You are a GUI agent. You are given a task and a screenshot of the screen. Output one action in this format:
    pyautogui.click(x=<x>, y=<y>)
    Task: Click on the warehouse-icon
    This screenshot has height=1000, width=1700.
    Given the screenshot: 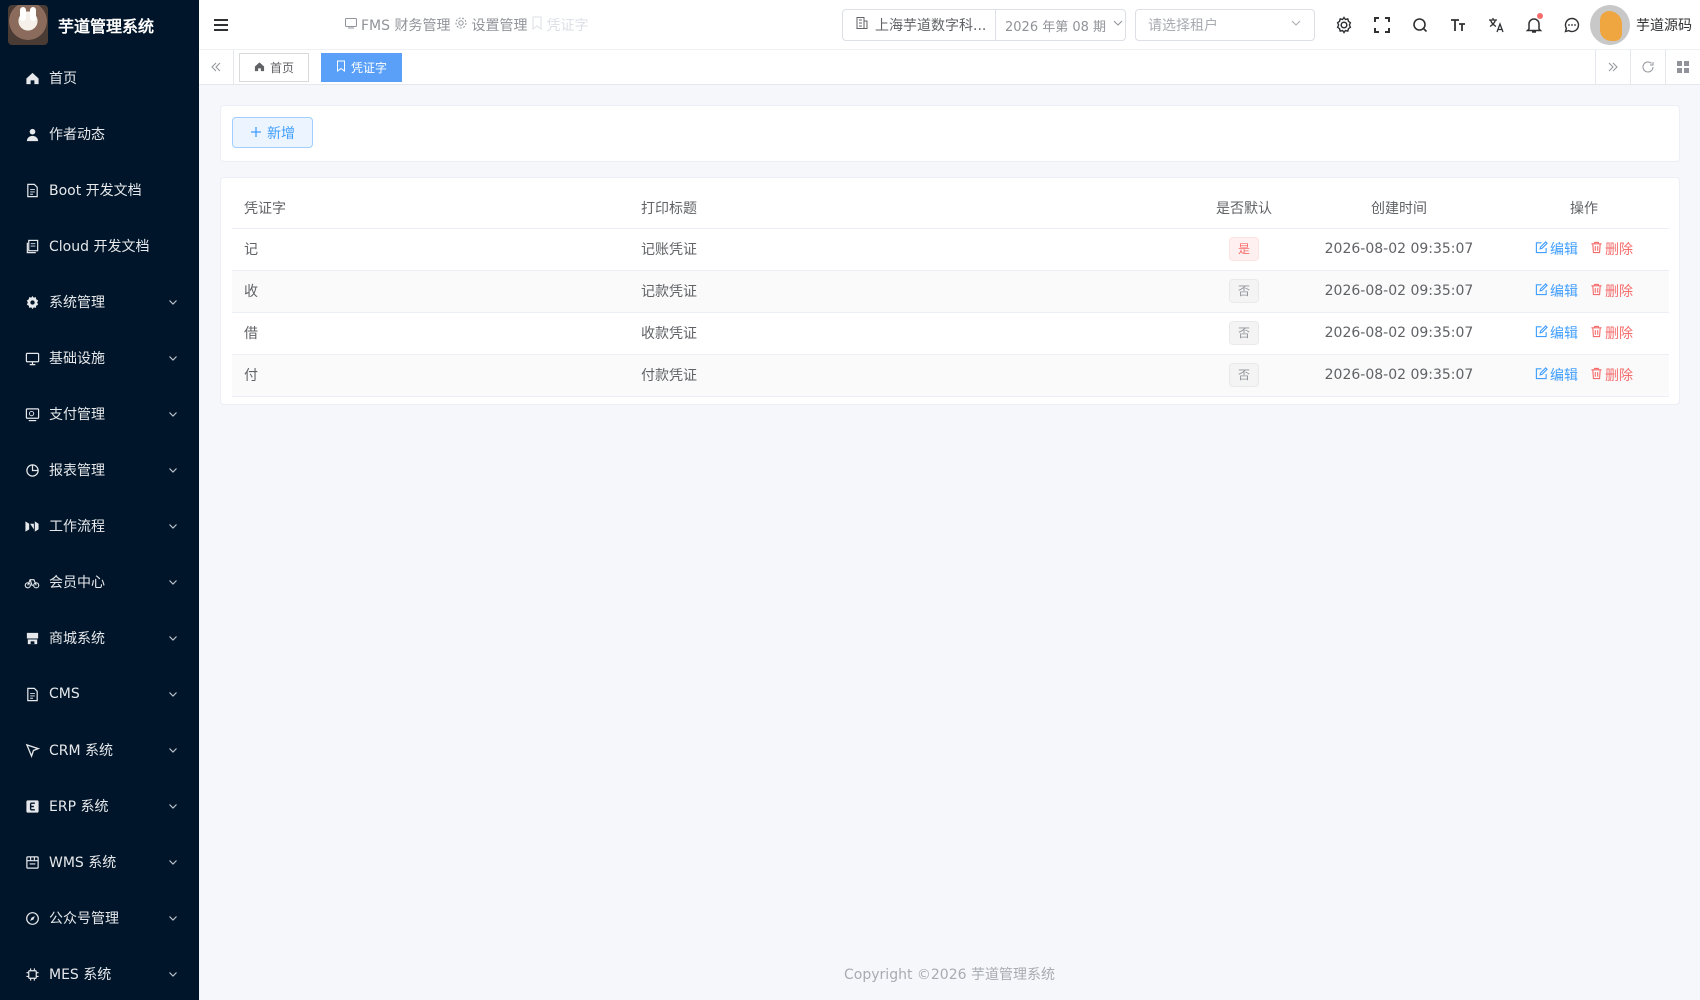 What is the action you would take?
    pyautogui.click(x=32, y=862)
    